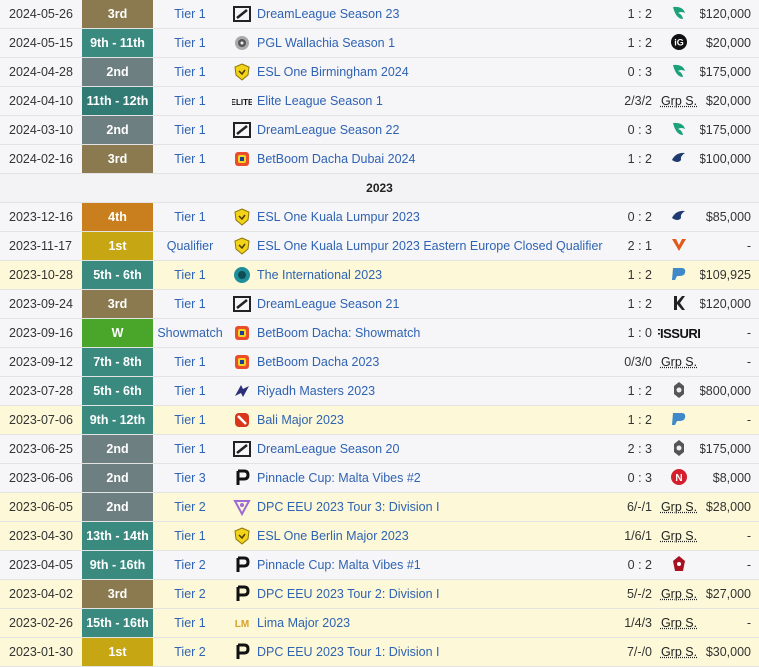 The width and height of the screenshot is (759, 667). Describe the element at coordinates (117, 391) in the screenshot. I see `placement-badge: 5th - 6th` at that location.